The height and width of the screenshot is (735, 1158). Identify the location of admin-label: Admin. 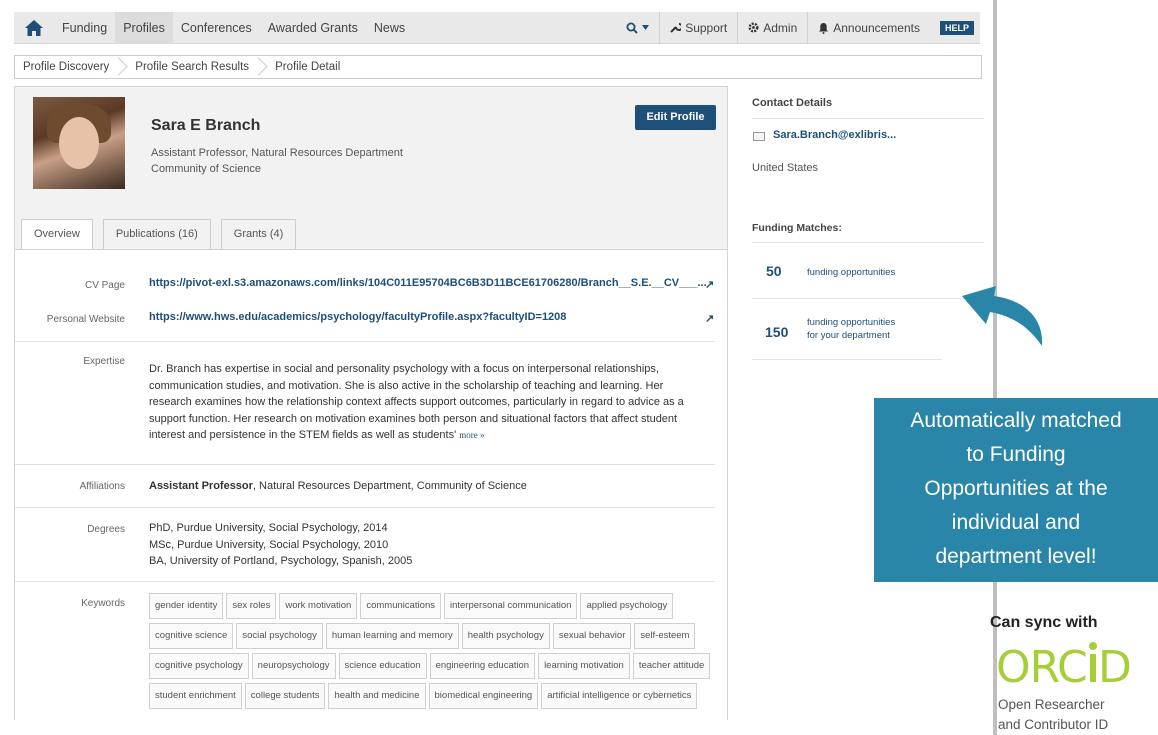
(780, 27).